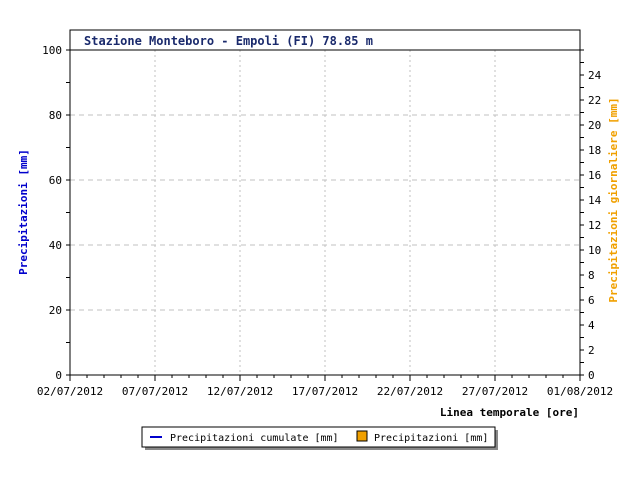 The image size is (640, 480). I want to click on left-tick-label: 20, so click(55, 310).